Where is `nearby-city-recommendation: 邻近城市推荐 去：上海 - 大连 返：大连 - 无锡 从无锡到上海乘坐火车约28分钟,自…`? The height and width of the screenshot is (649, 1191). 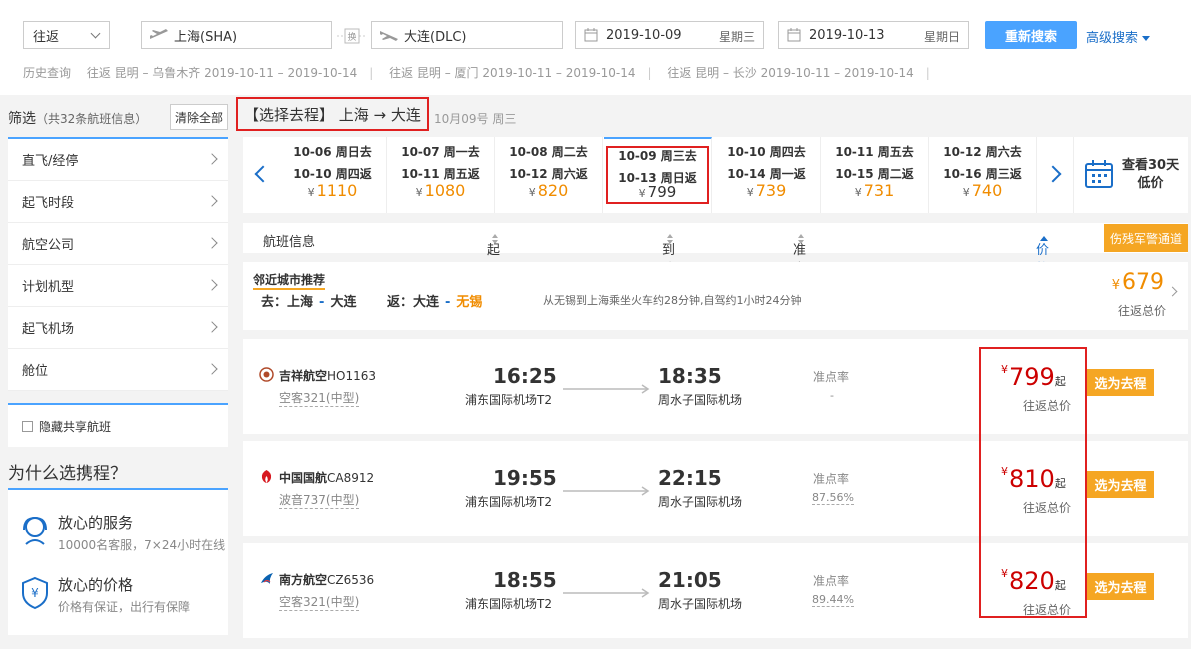 nearby-city-recommendation: 邻近城市推荐 去：上海 - 大连 返：大连 - 无锡 从无锡到上海乘坐火车约28分钟,自… is located at coordinates (715, 296).